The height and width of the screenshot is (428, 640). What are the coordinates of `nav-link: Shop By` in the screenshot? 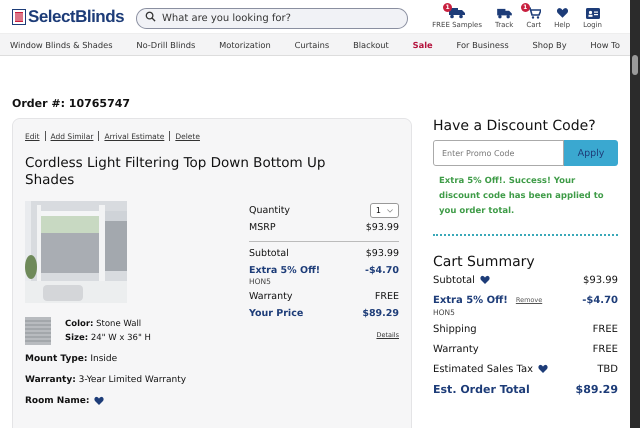 It's located at (549, 45).